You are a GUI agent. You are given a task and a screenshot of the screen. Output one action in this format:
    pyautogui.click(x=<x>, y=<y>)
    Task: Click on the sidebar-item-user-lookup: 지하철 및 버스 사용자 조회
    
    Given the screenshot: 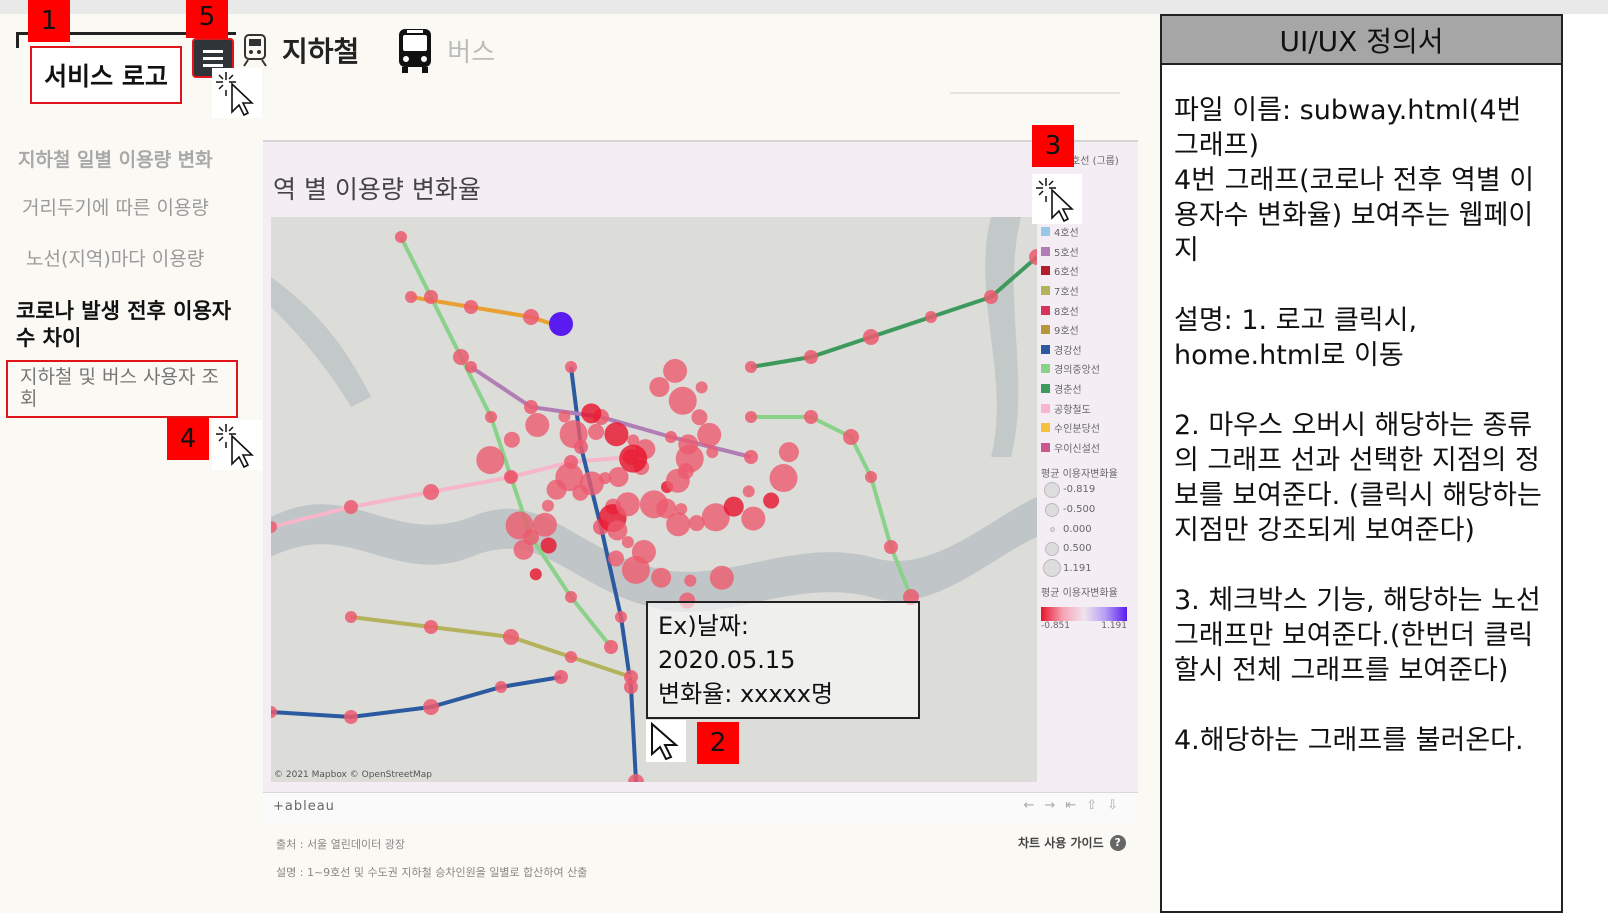 What is the action you would take?
    pyautogui.click(x=122, y=389)
    